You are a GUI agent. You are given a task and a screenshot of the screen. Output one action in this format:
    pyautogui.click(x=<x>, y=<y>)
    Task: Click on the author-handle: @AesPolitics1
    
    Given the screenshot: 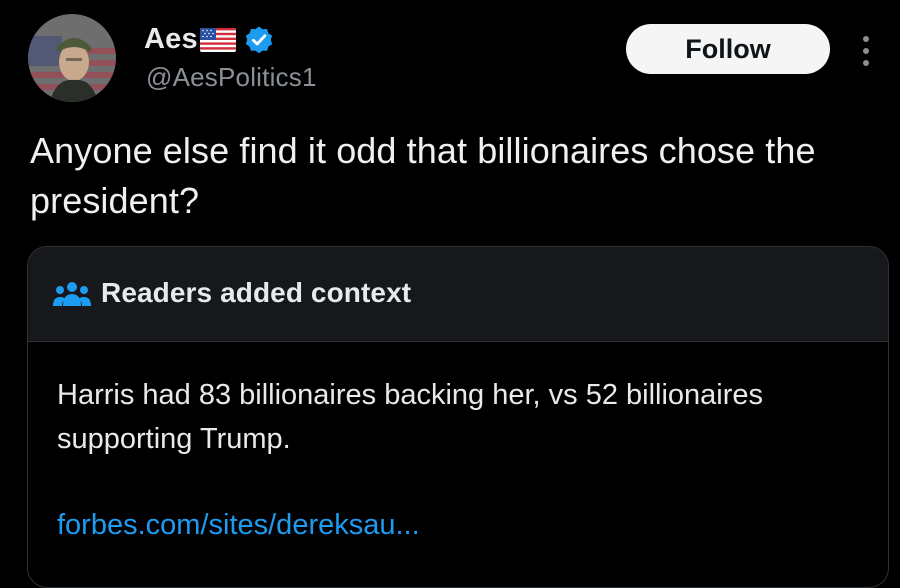 What is the action you would take?
    pyautogui.click(x=231, y=77)
    